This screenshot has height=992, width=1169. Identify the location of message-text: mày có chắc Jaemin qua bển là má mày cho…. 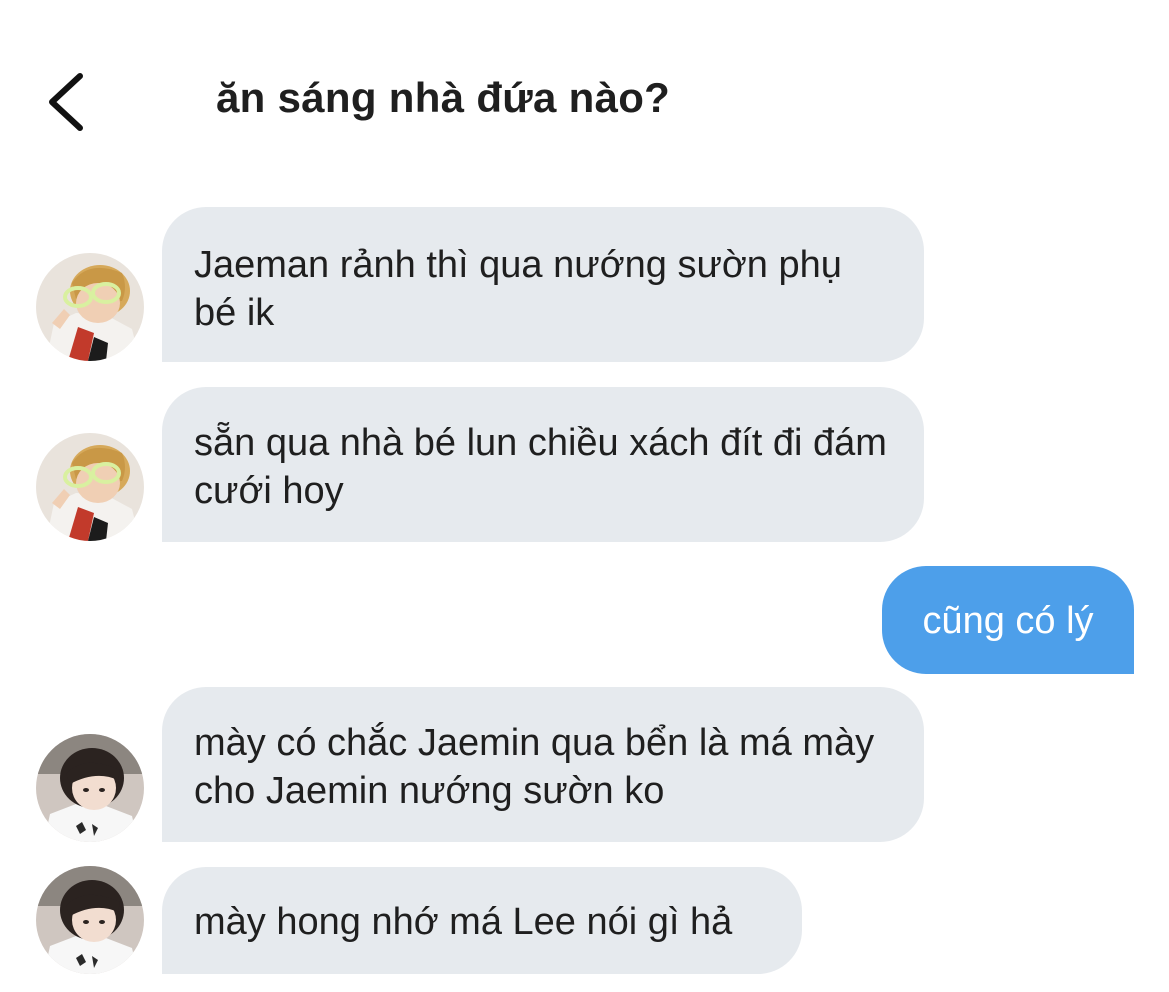
(534, 767).